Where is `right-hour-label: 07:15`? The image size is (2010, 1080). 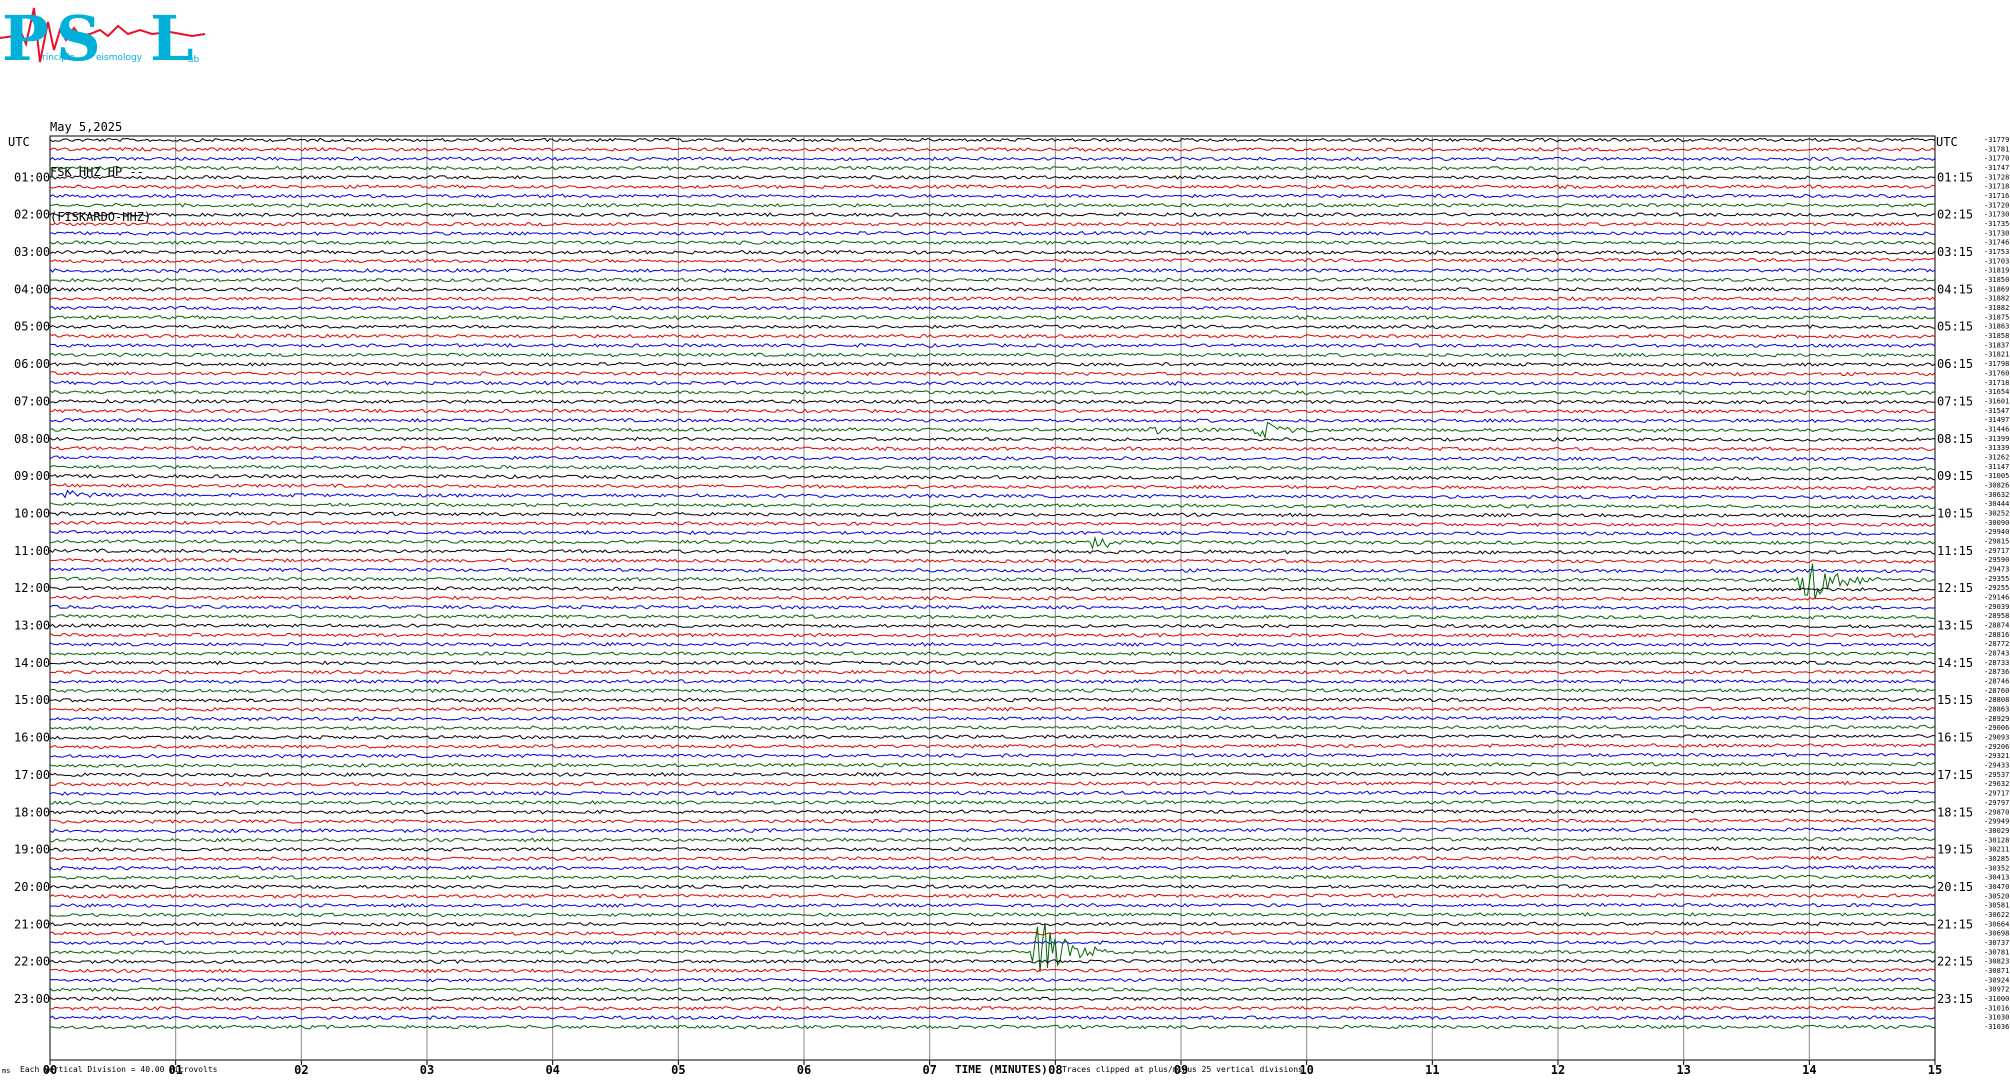
right-hour-label: 07:15 is located at coordinates (1955, 401).